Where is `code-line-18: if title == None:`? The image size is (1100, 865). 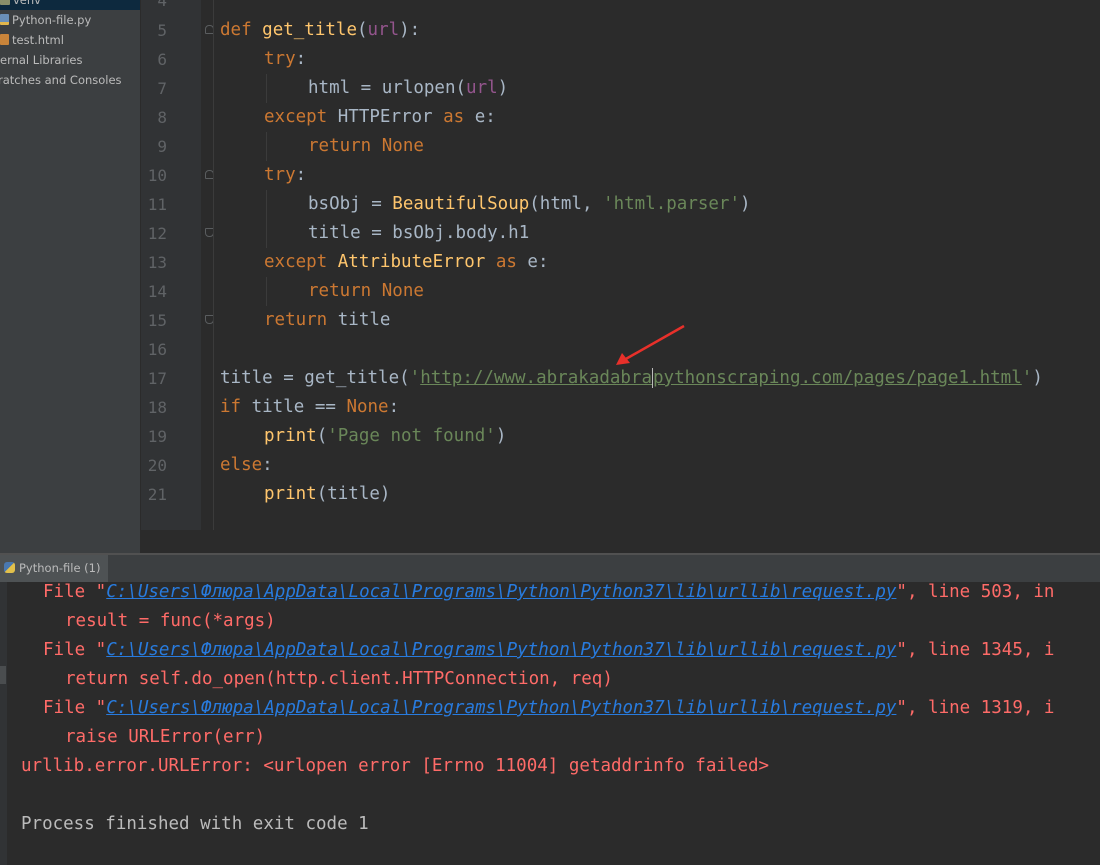 code-line-18: if title == None: is located at coordinates (310, 407).